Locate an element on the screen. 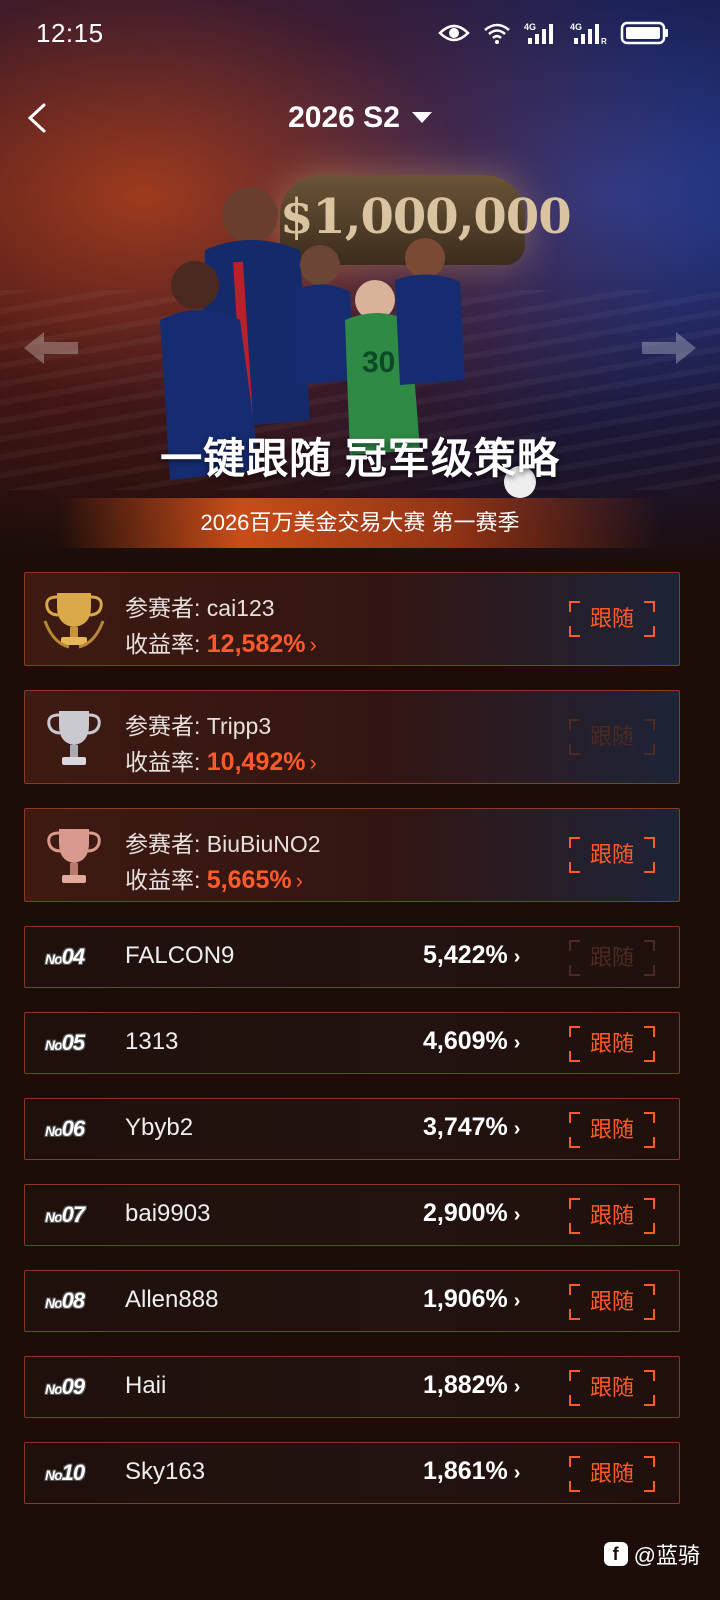  return-rate: 4,609% › is located at coordinates (471, 1041).